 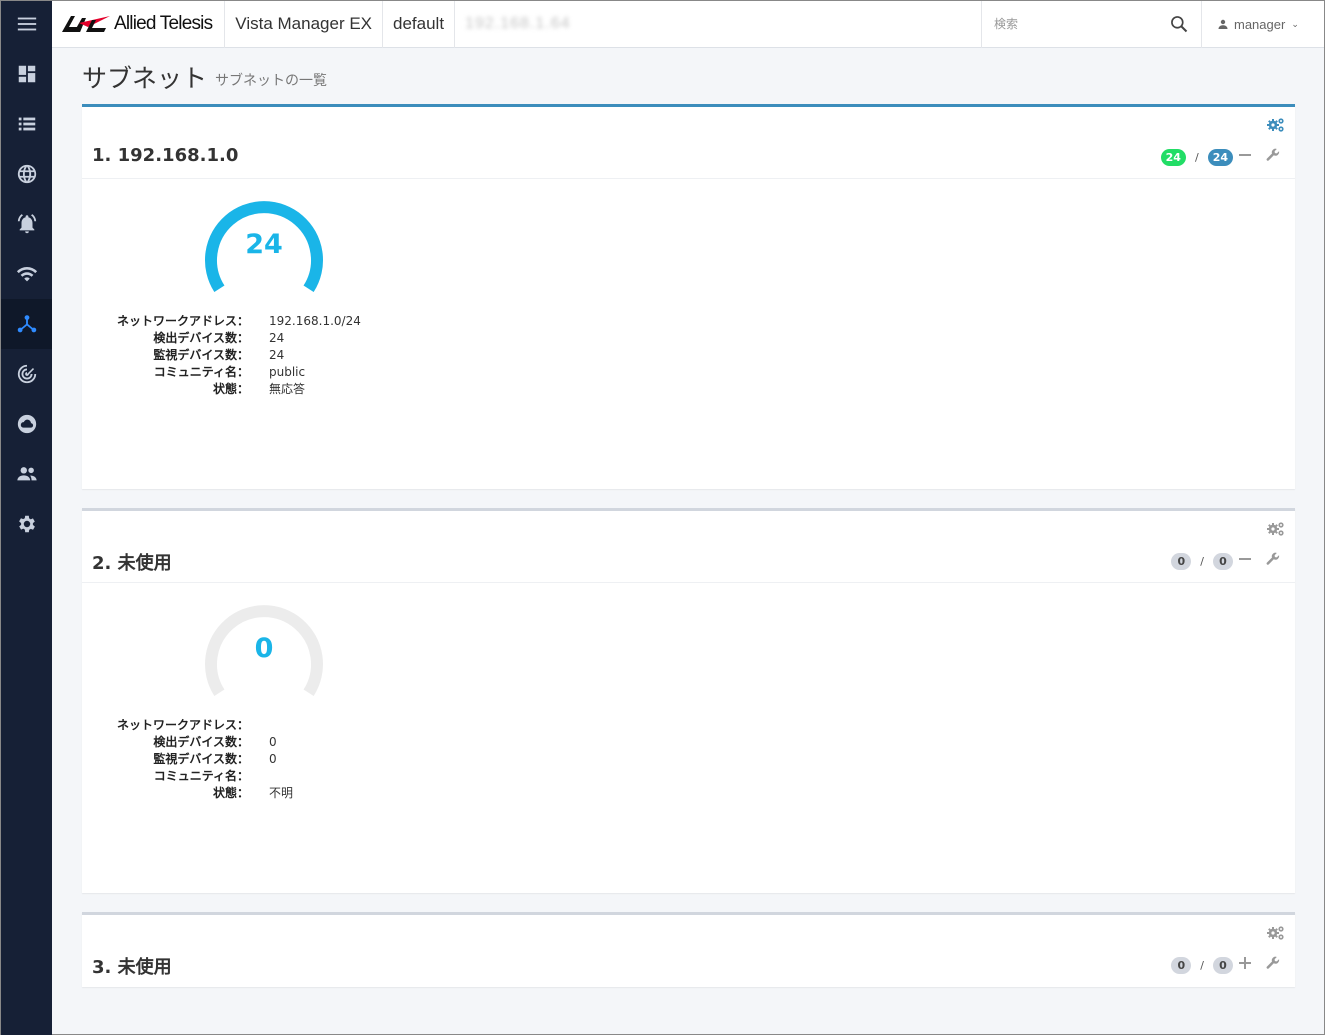 What do you see at coordinates (282, 742) in the screenshot?
I see `info-row-detected: 検出デバイス数： 0` at bounding box center [282, 742].